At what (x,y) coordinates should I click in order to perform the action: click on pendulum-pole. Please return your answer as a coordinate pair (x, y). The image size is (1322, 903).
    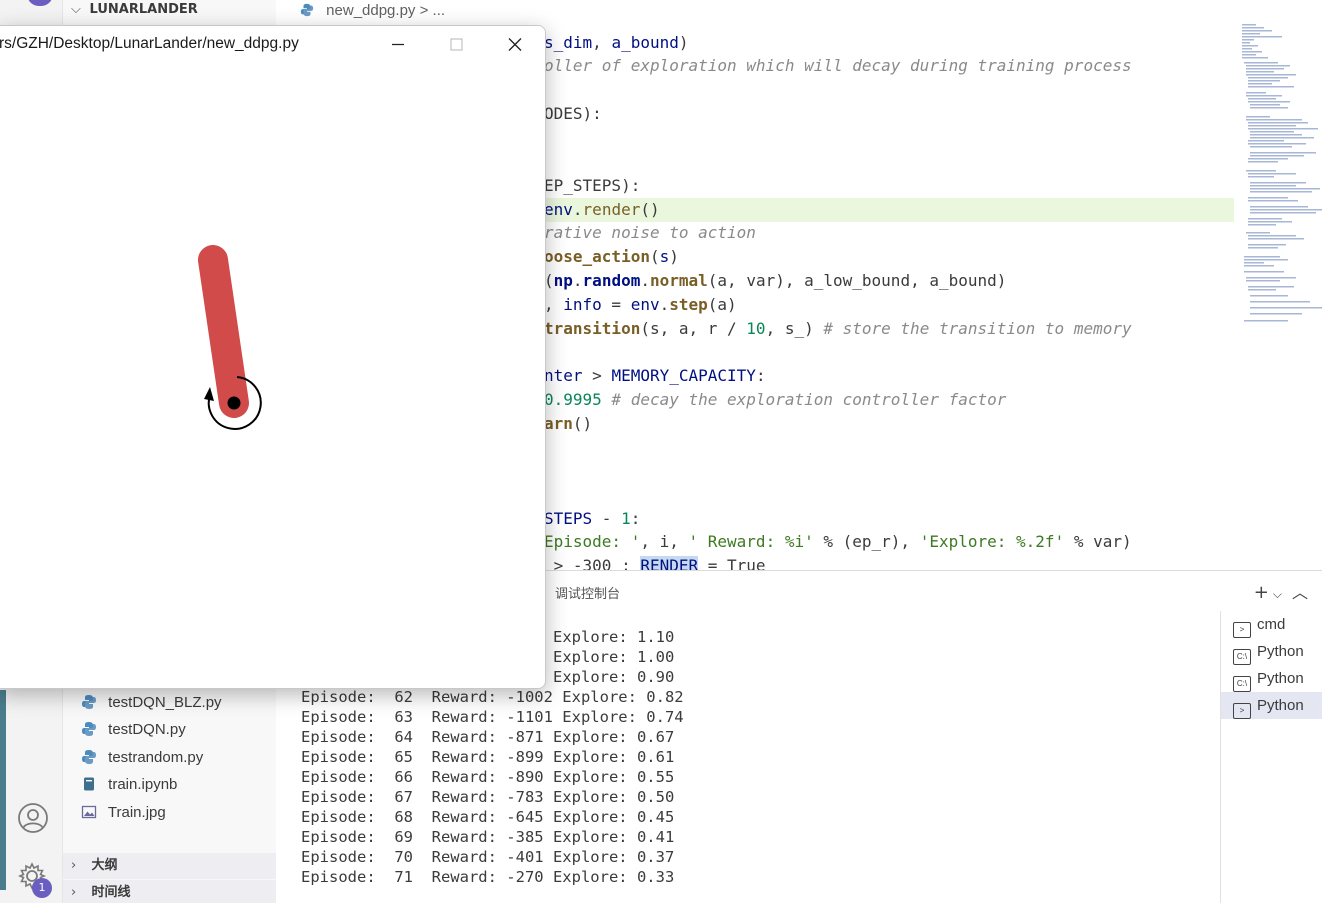
    Looking at the image, I should click on (223, 331).